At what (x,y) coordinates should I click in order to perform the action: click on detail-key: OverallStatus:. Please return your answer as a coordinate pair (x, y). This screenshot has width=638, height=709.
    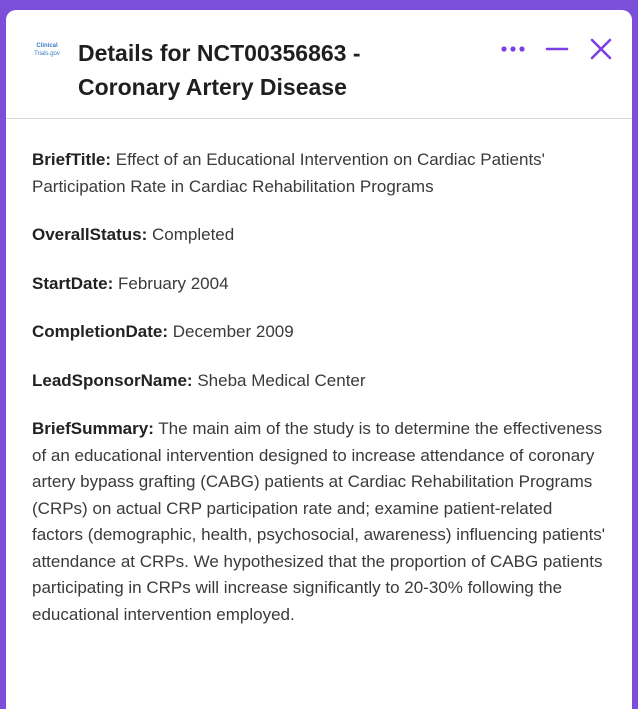
    Looking at the image, I should click on (90, 234).